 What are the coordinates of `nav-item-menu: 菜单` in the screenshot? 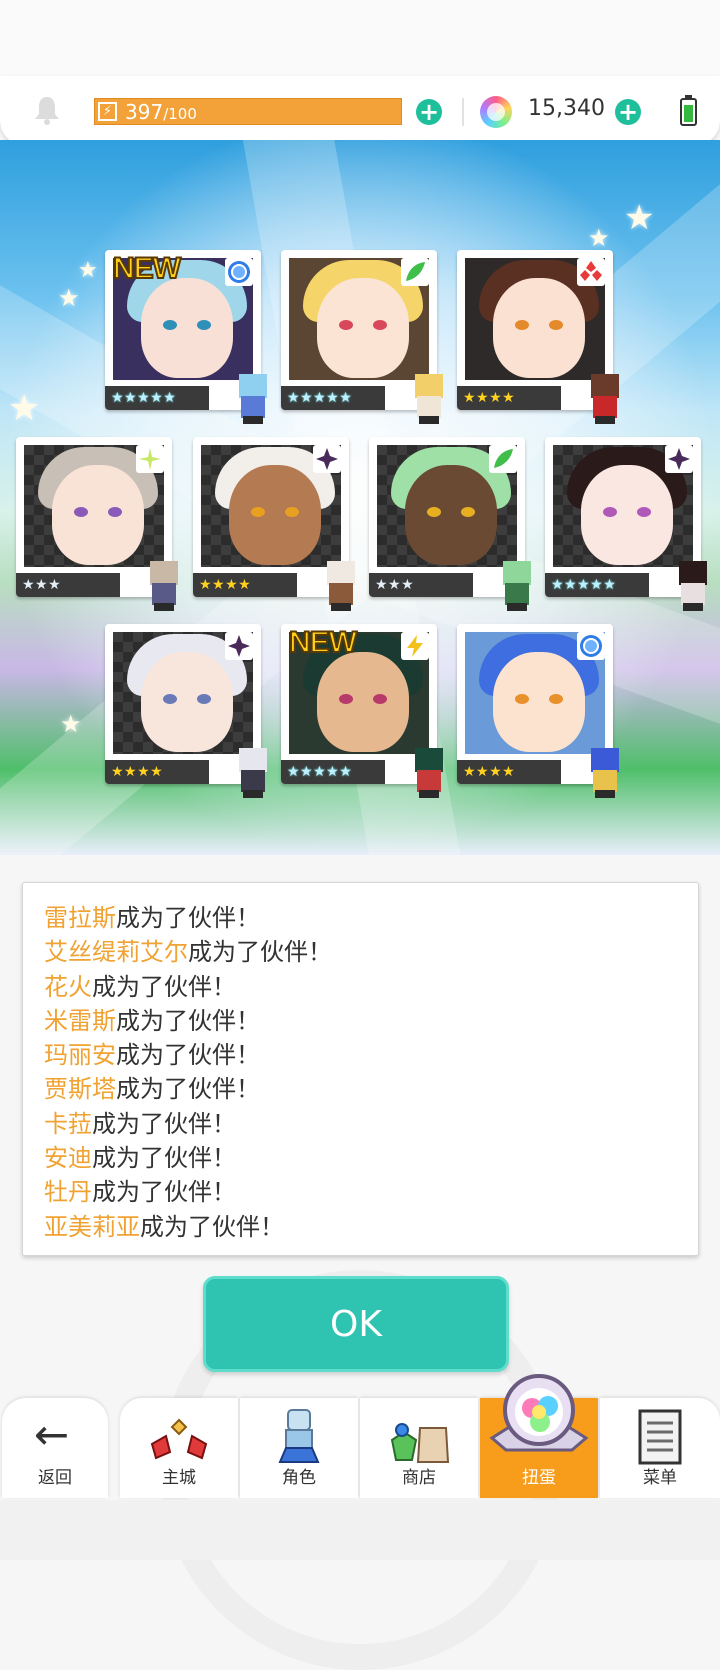 It's located at (660, 1448).